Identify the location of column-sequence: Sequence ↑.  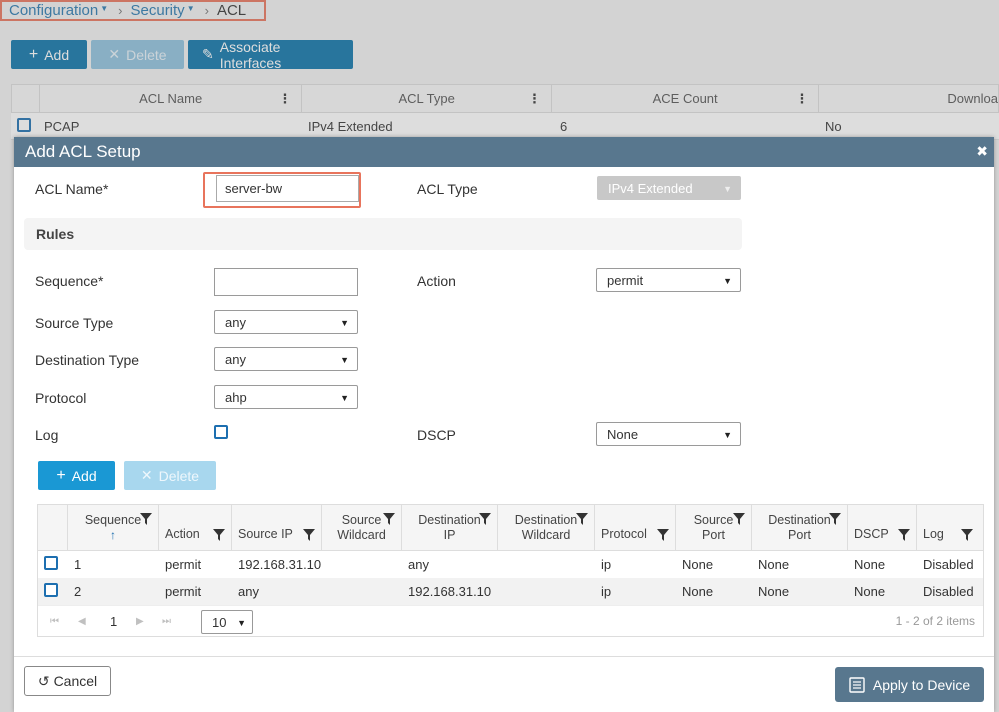
(113, 527).